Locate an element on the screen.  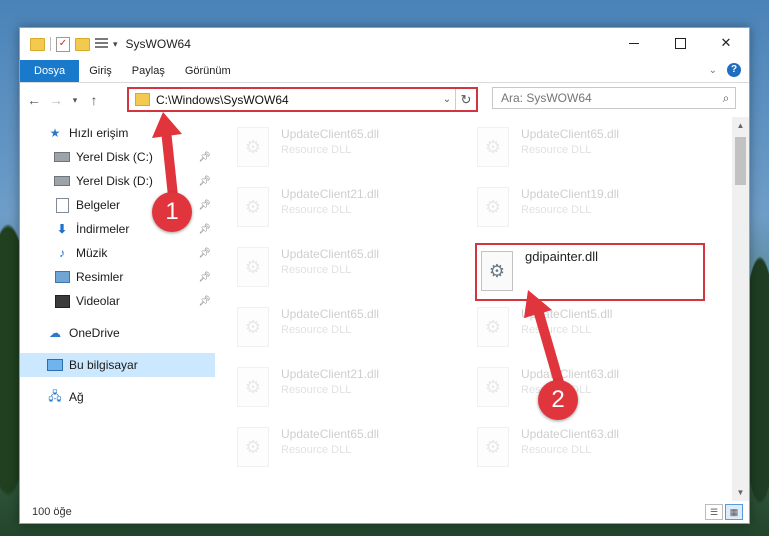
refresh-icon: ↻ is located at coordinates (465, 99).